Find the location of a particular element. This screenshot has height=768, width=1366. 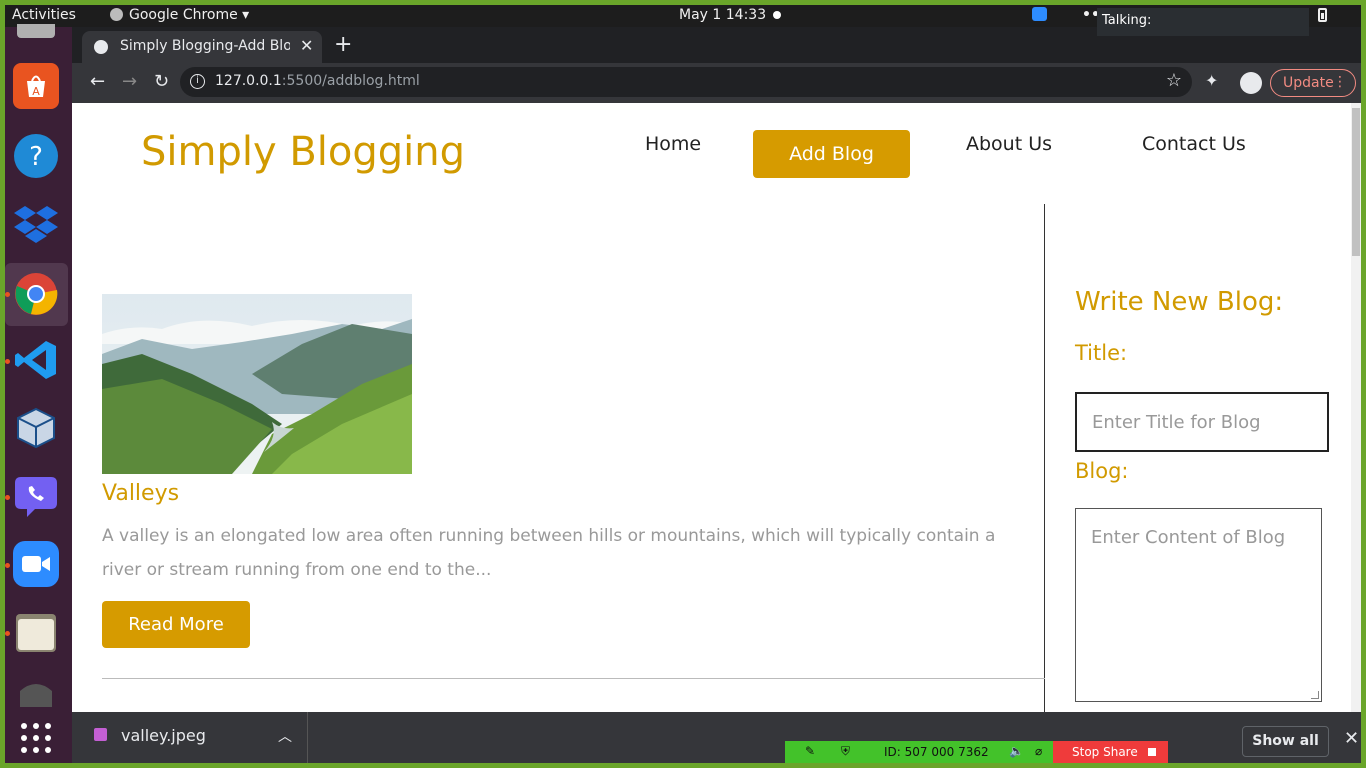

url-text: 127.0.0.1:5500/addblog.html is located at coordinates (317, 81).